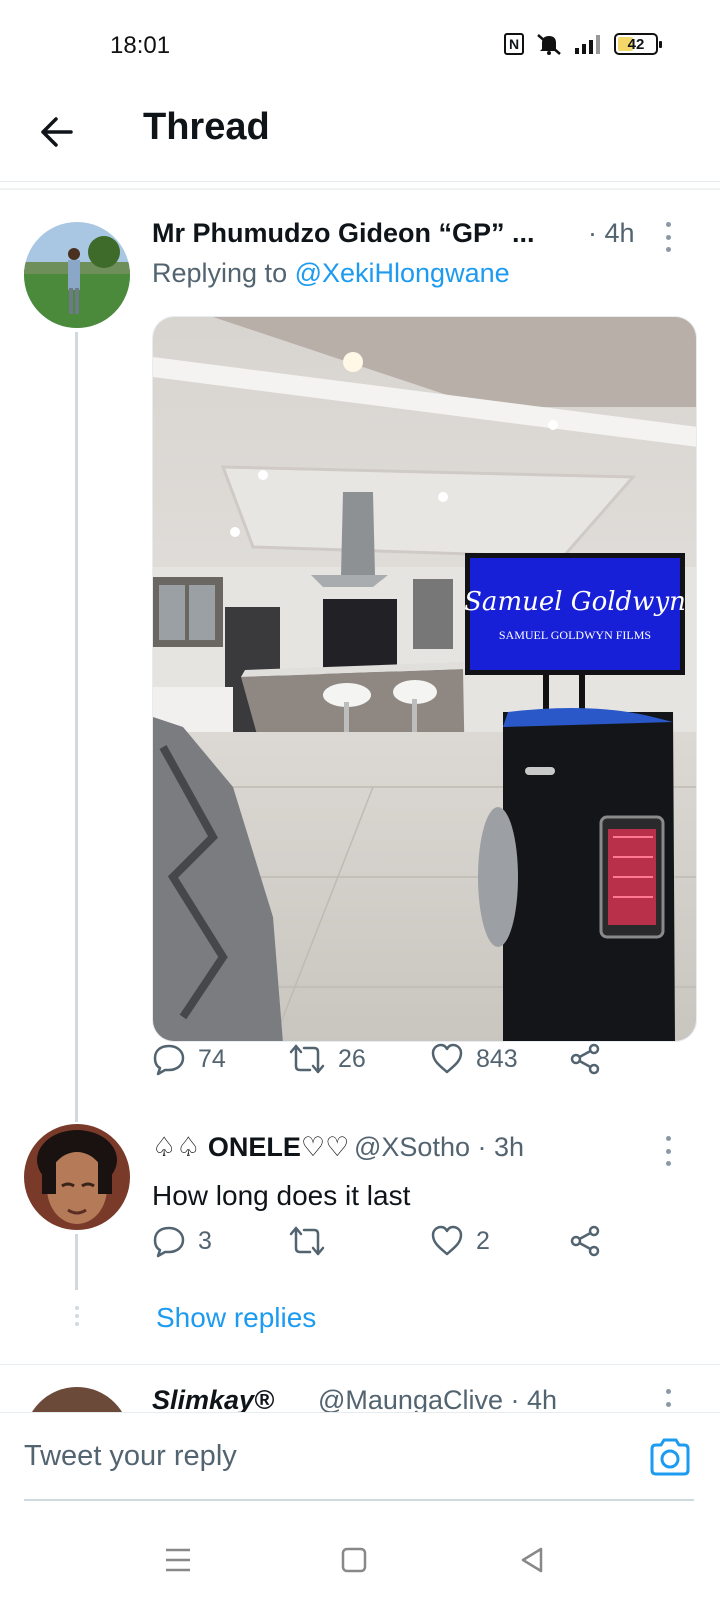  Describe the element at coordinates (223, 273) in the screenshot. I see `replying-label: Replying to` at that location.